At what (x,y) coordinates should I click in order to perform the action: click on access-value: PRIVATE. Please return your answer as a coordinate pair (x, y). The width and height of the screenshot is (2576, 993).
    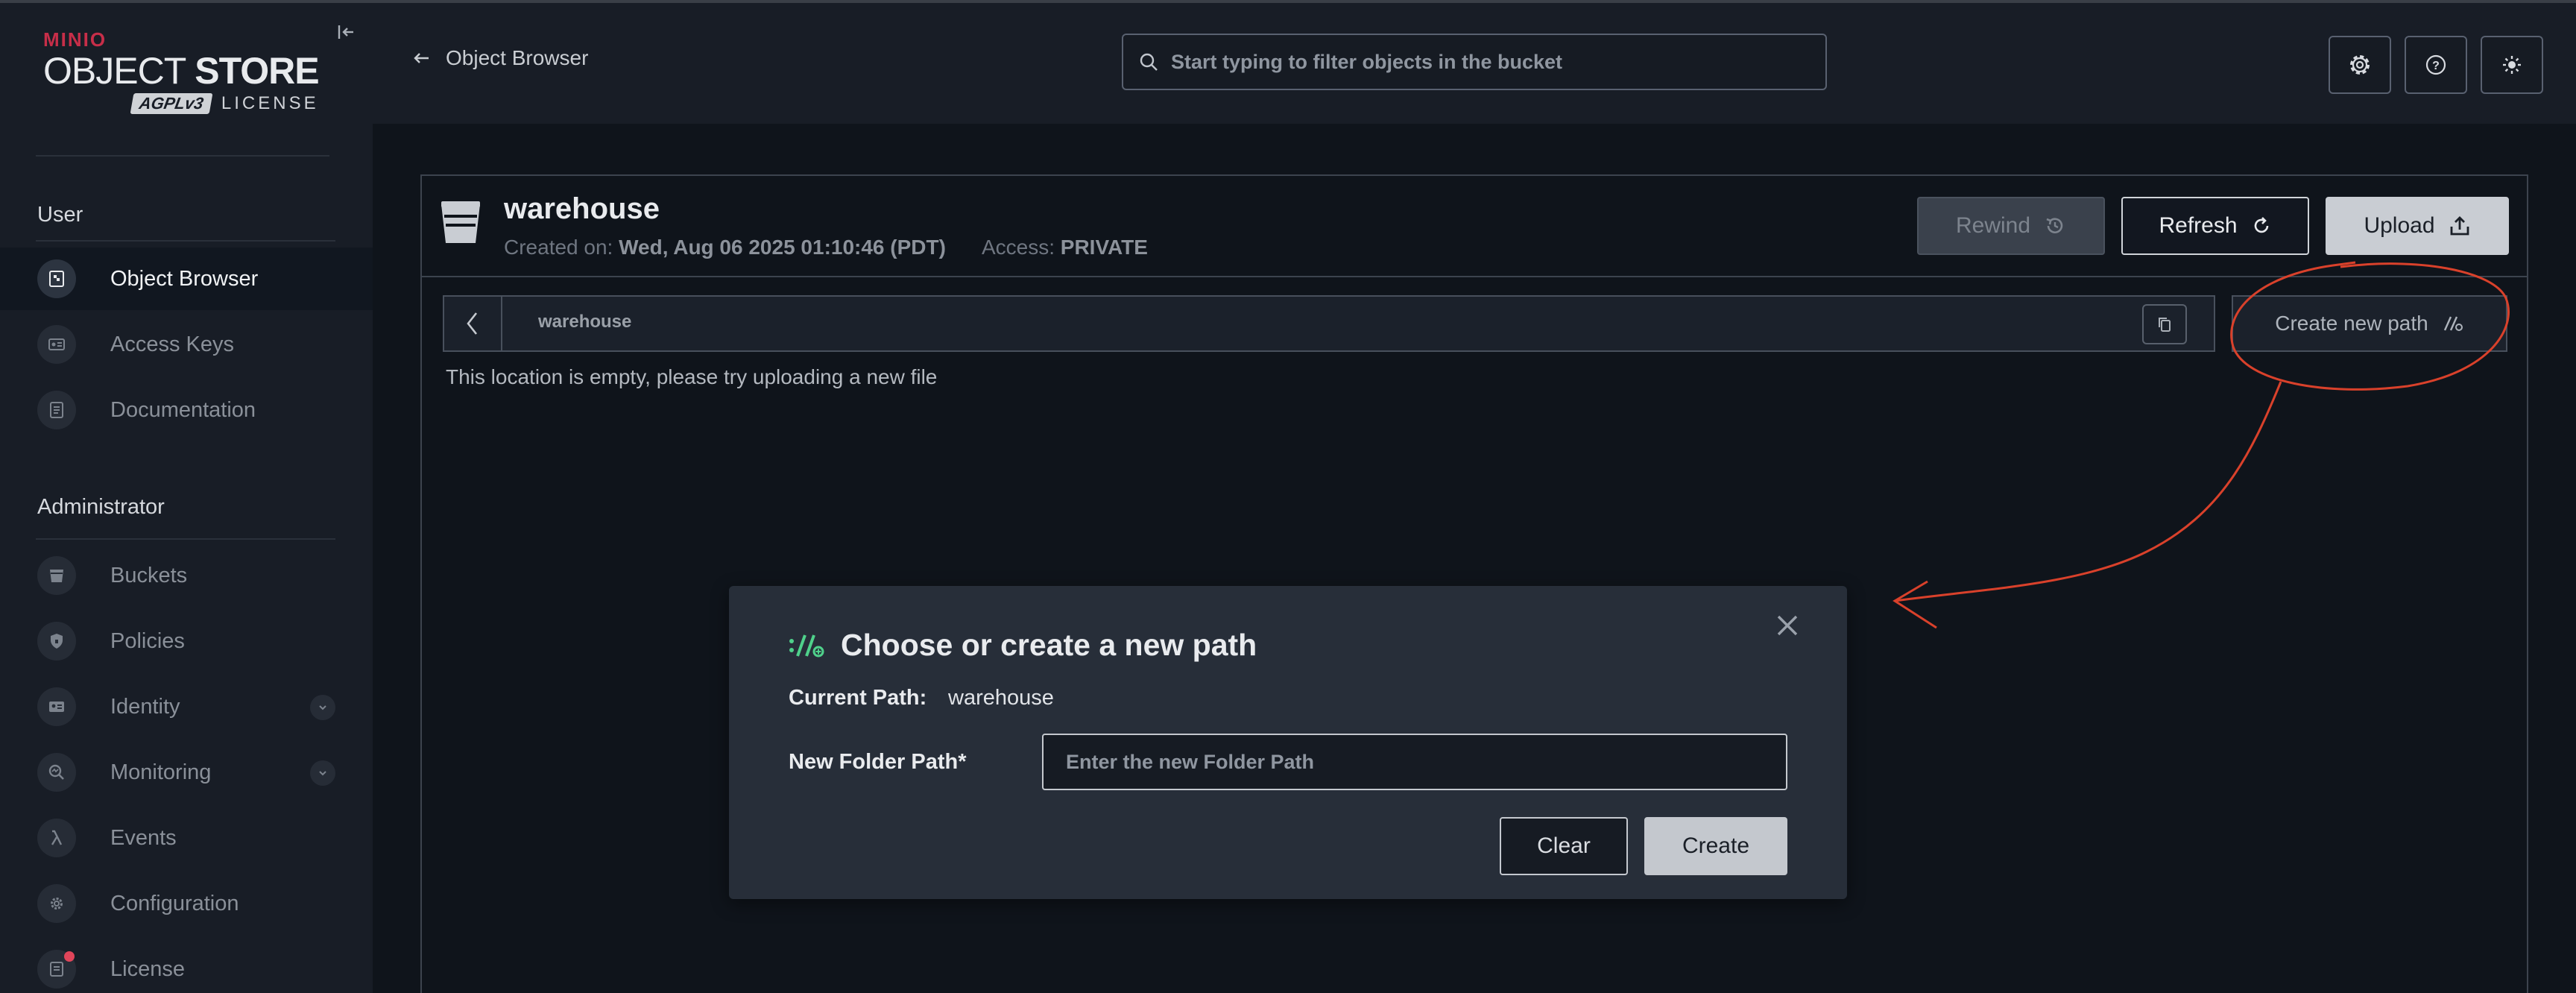
    Looking at the image, I should click on (1104, 248).